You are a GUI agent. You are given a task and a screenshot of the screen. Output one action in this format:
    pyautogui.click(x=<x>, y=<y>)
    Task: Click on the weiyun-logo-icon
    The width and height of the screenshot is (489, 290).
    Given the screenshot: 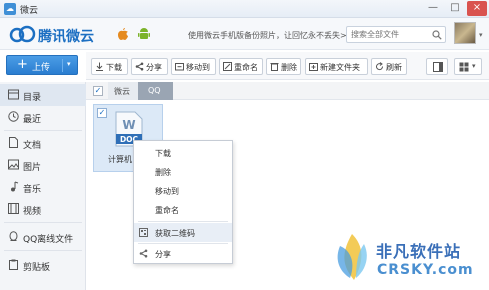 What is the action you would take?
    pyautogui.click(x=22, y=34)
    